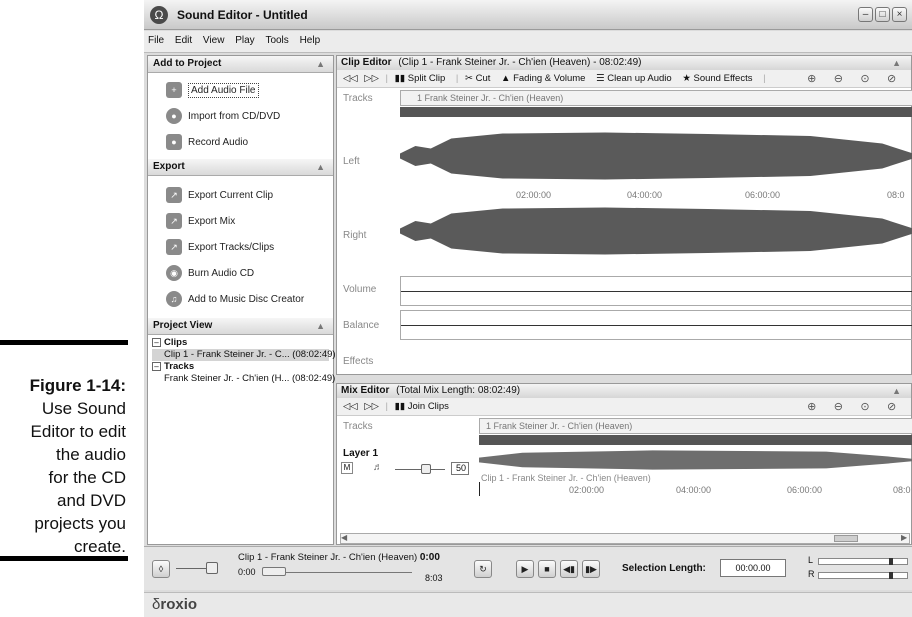 The width and height of the screenshot is (912, 617). What do you see at coordinates (161, 569) in the screenshot?
I see `speaker-icon: ◊` at bounding box center [161, 569].